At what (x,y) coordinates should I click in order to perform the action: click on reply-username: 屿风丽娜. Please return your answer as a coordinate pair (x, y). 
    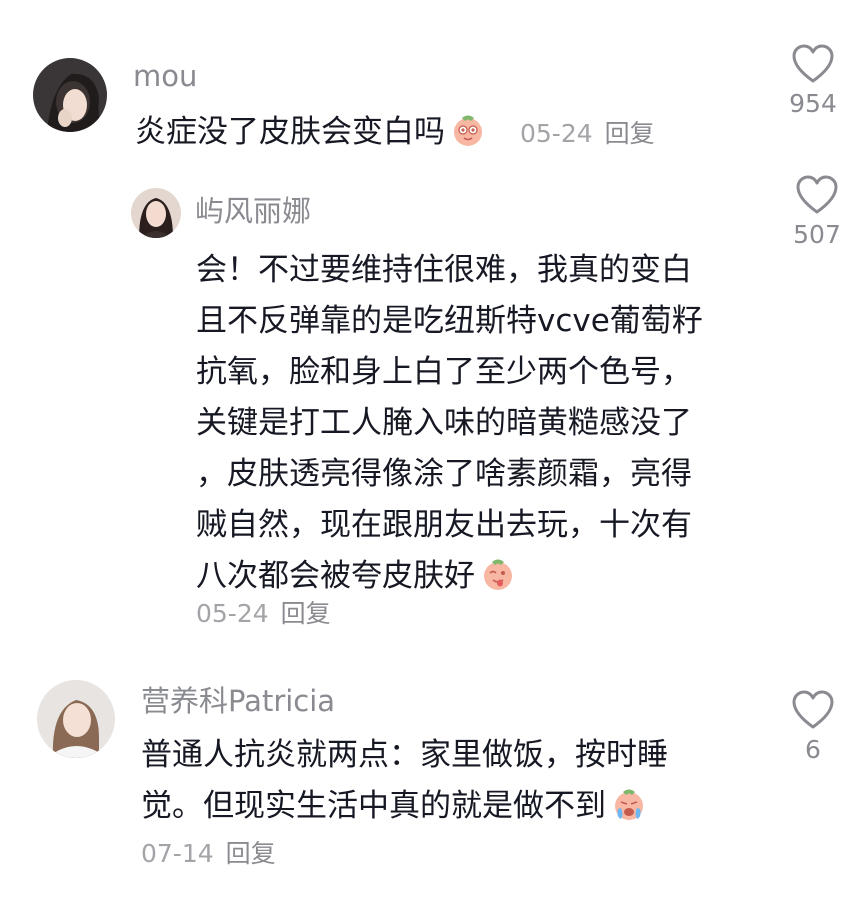
    Looking at the image, I should click on (253, 211).